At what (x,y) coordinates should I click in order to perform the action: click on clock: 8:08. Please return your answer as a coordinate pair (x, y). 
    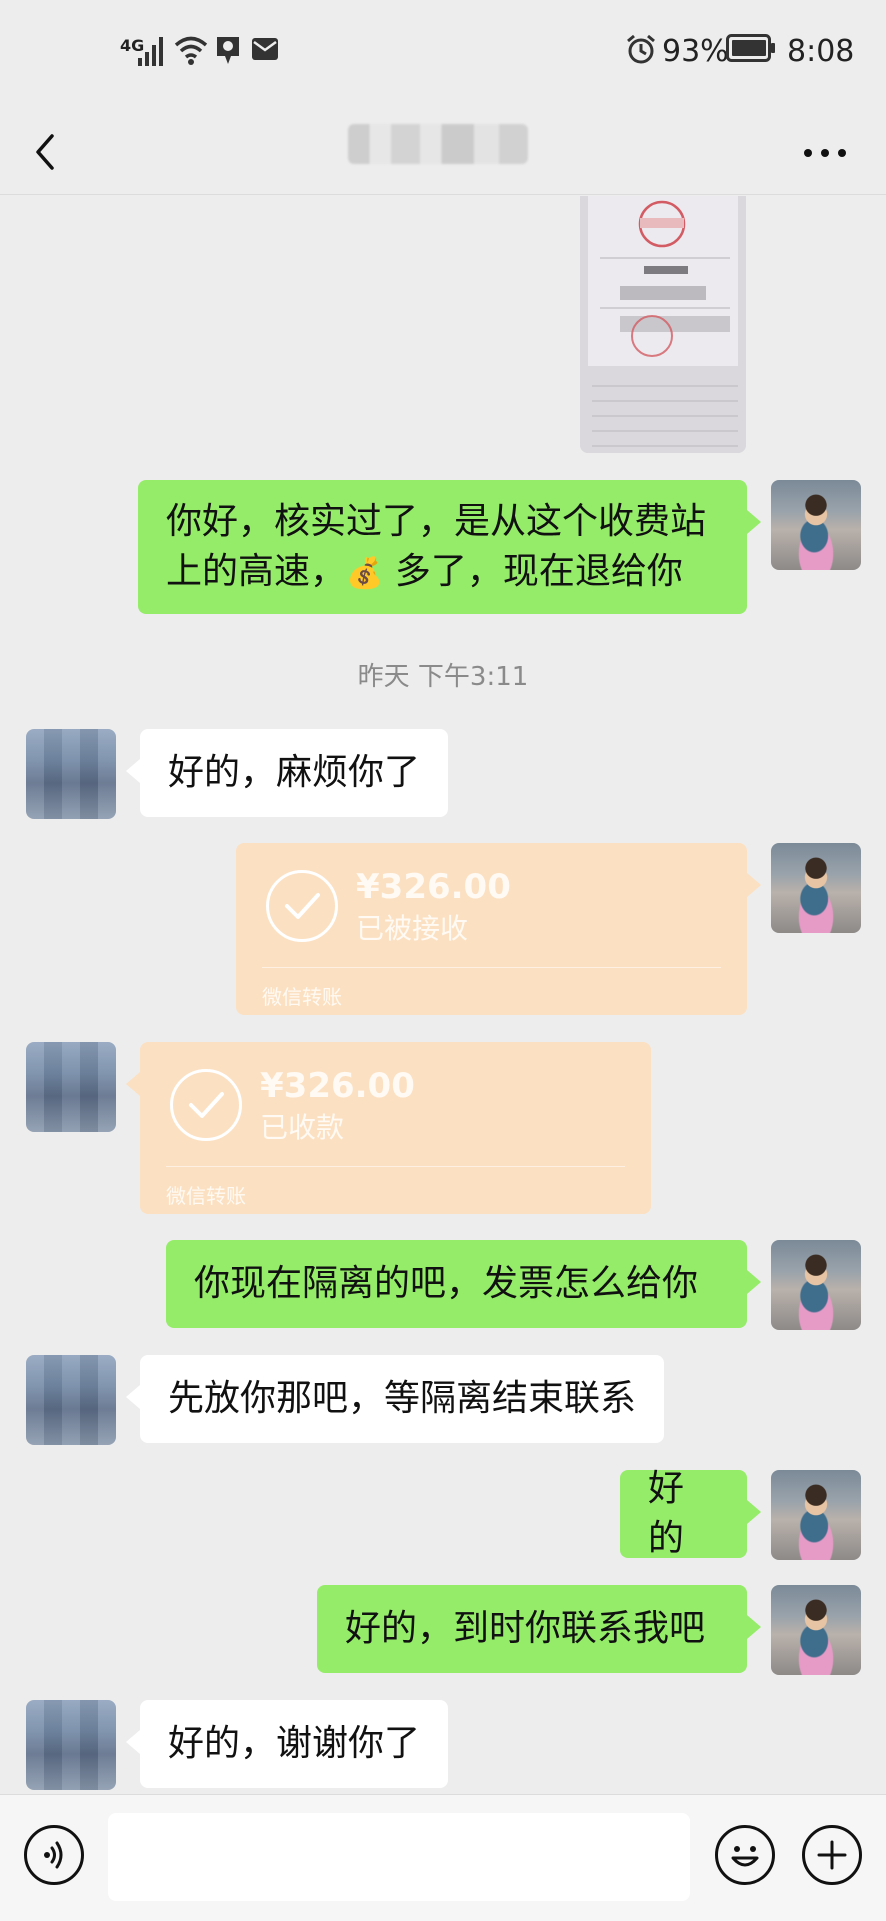
    Looking at the image, I should click on (821, 51).